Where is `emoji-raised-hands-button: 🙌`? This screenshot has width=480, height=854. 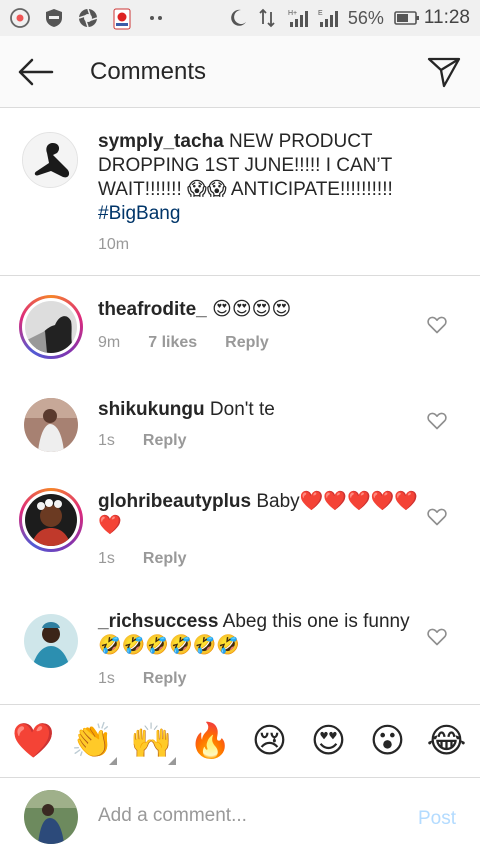 emoji-raised-hands-button: 🙌 is located at coordinates (152, 743).